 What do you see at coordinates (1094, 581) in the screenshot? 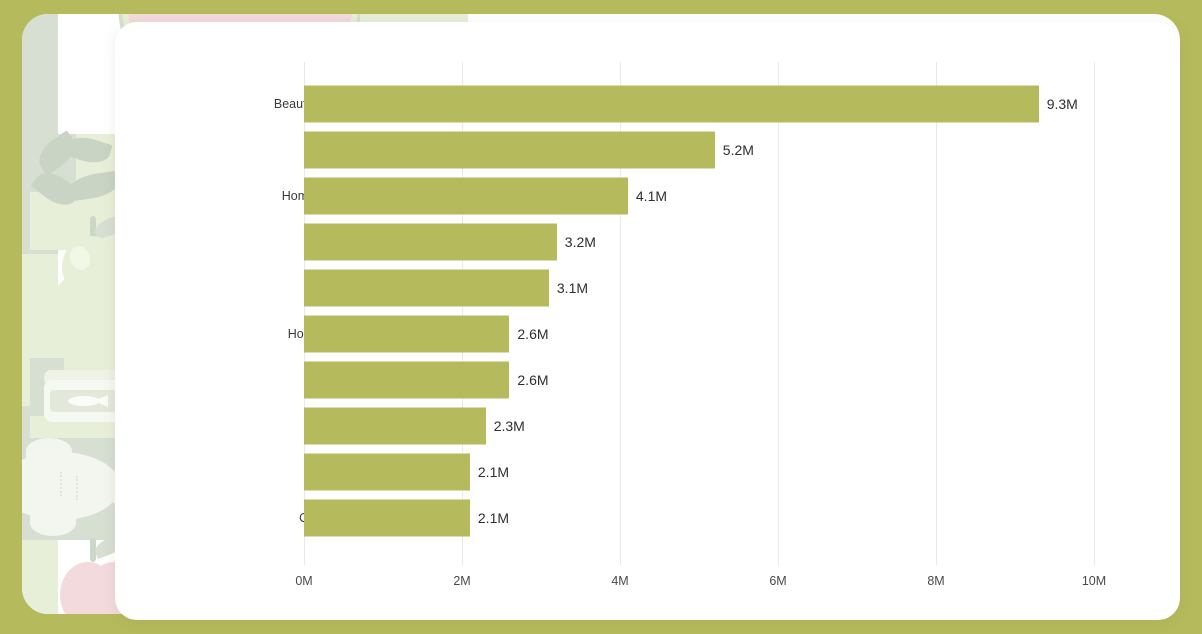
I see `x-axis-tick-label: 10M` at bounding box center [1094, 581].